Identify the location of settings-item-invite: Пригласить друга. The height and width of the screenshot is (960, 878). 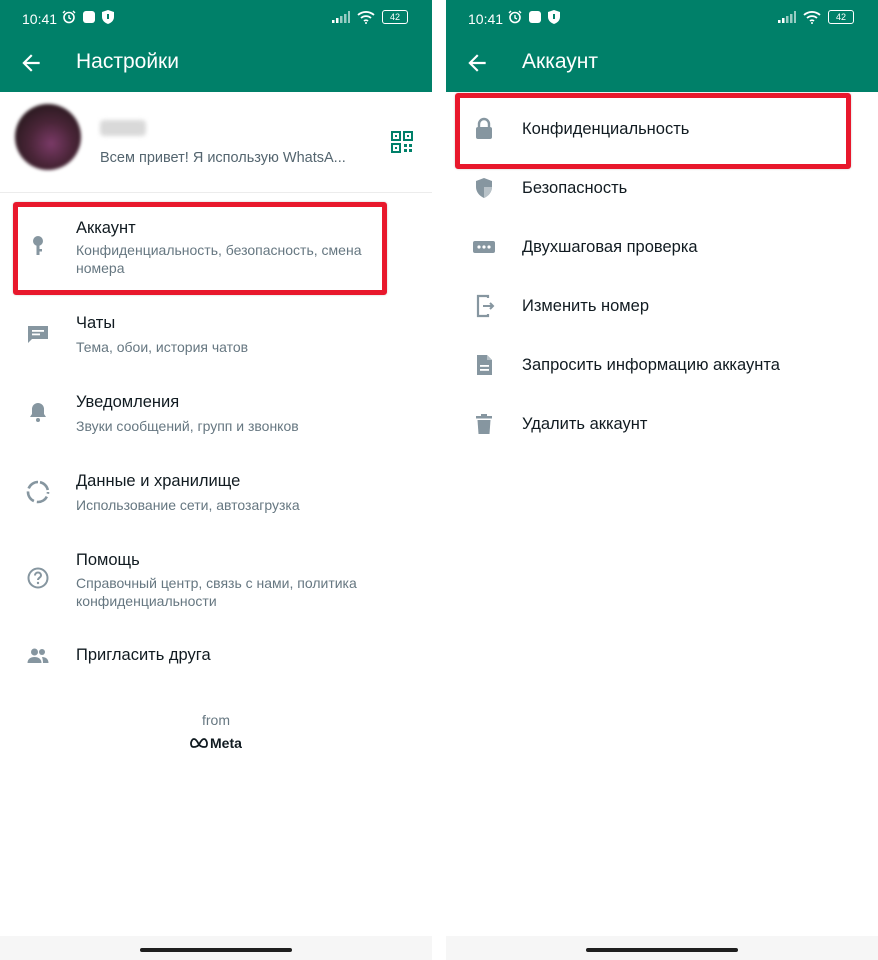
(216, 656).